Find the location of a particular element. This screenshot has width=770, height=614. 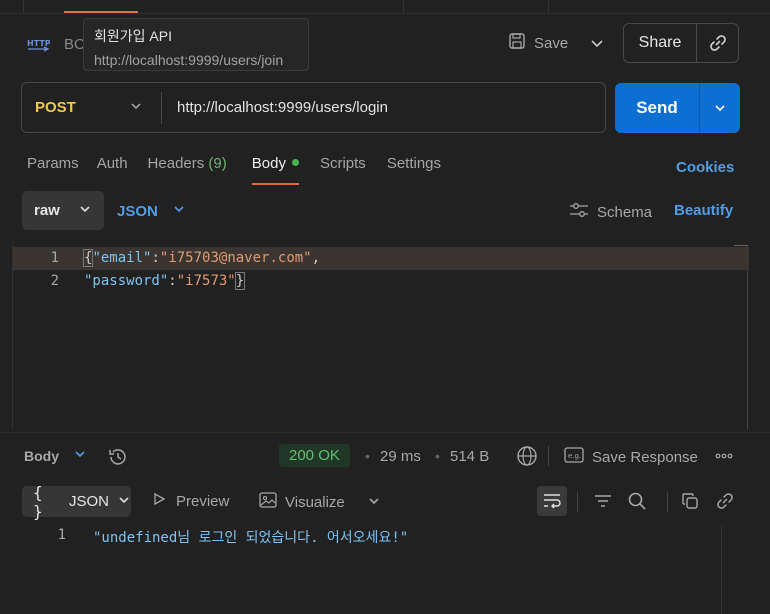

svg-text: HTTP is located at coordinates (38, 43).